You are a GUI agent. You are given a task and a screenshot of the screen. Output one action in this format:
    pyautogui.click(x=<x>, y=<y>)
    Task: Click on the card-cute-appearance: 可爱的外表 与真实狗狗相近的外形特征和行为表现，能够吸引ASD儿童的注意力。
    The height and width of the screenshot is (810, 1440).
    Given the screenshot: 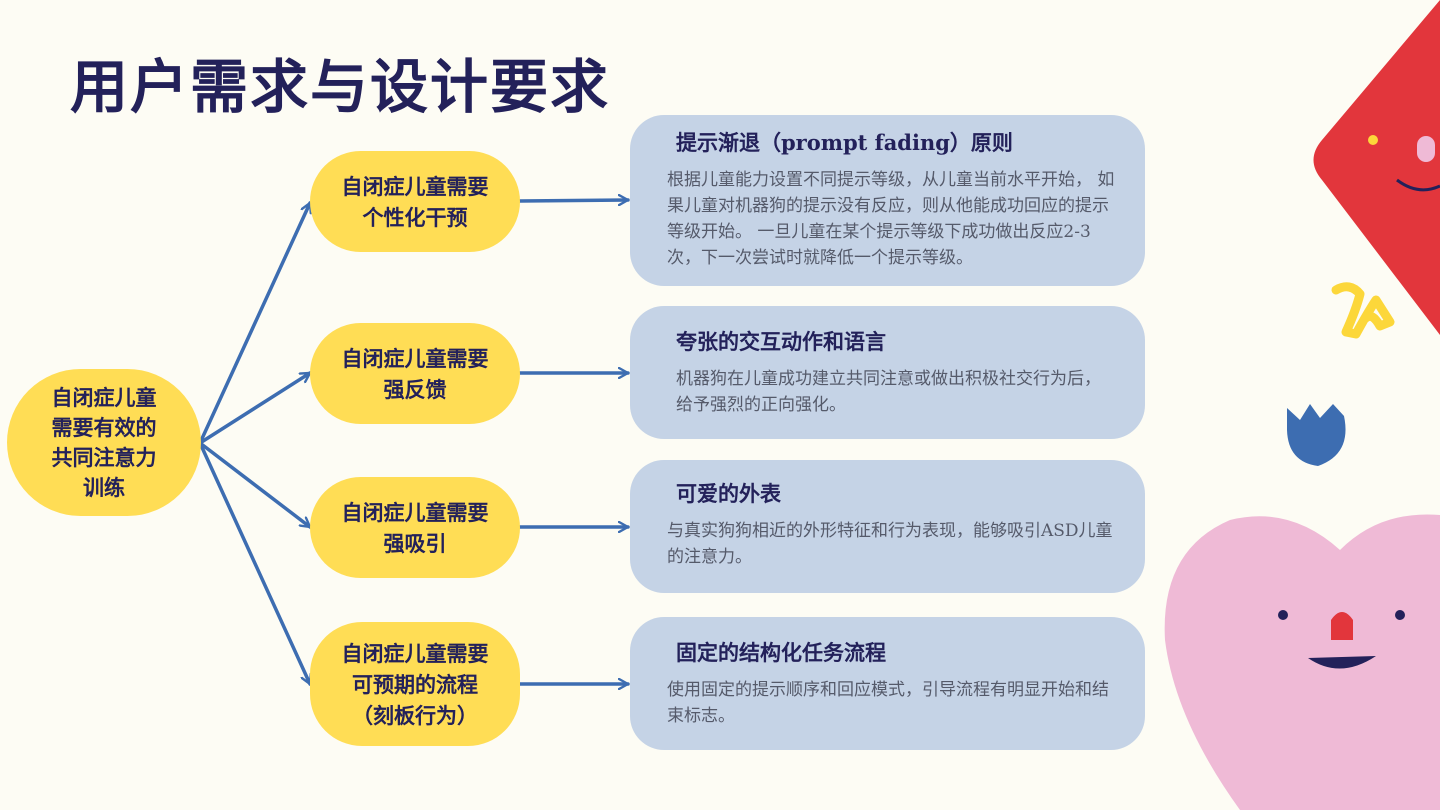 What is the action you would take?
    pyautogui.click(x=887, y=526)
    